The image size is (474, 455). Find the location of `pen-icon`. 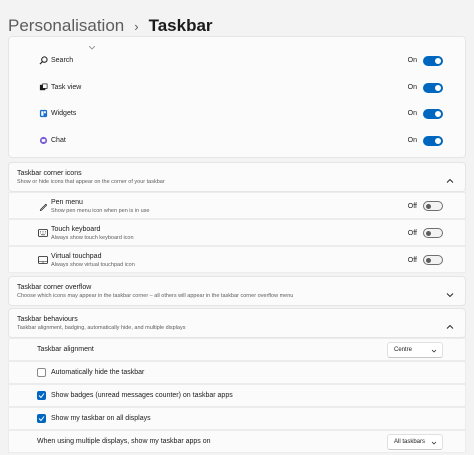

pen-icon is located at coordinates (43, 206).